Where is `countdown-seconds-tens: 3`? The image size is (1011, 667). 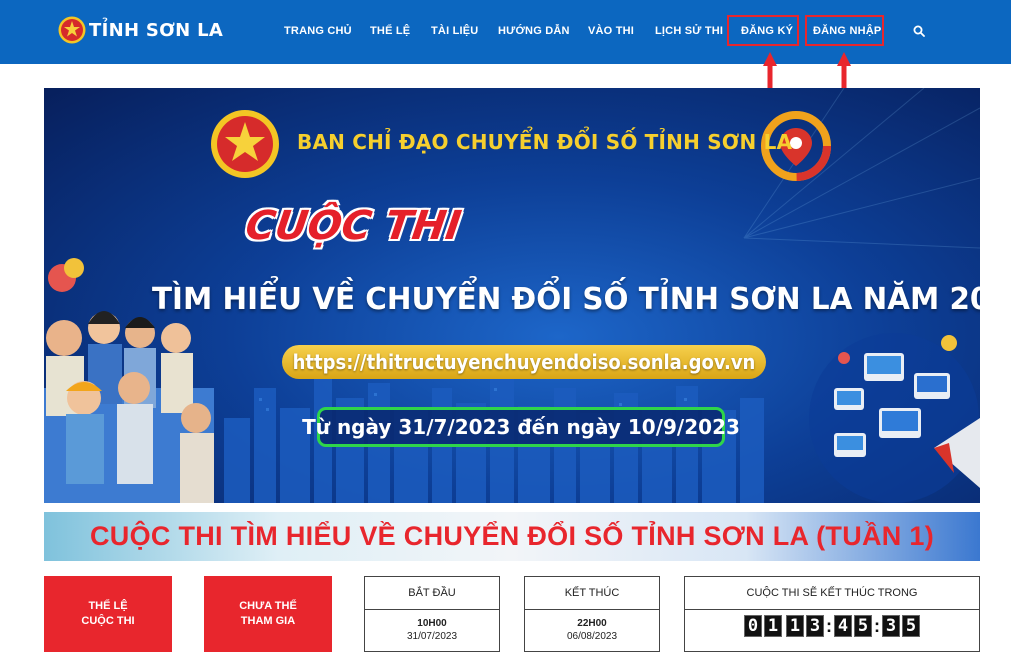
countdown-seconds-tens: 3 is located at coordinates (891, 626).